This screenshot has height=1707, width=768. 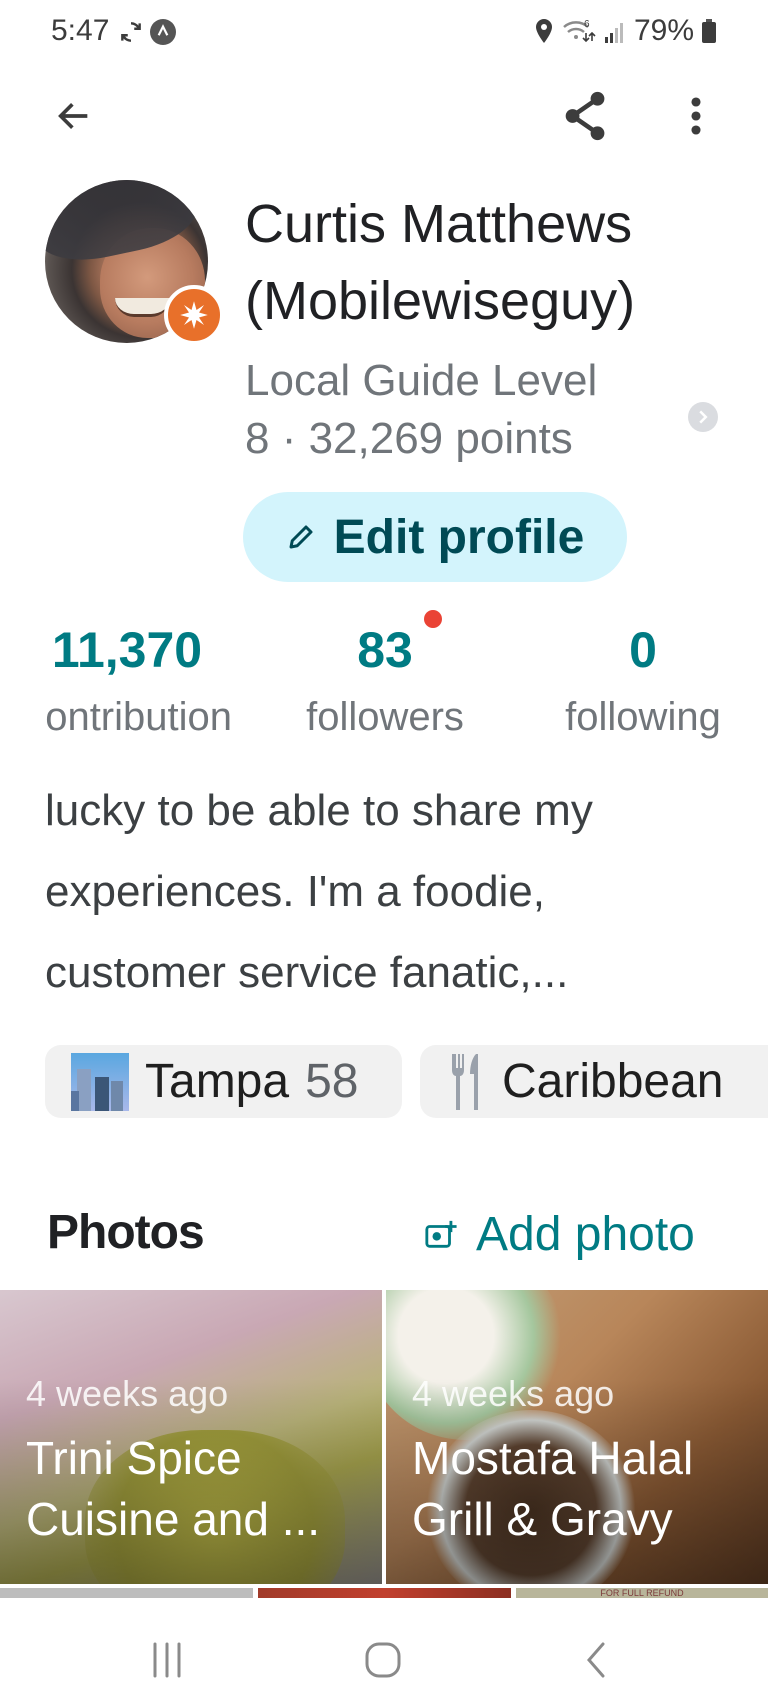 What do you see at coordinates (319, 810) in the screenshot?
I see `bio-line: lucky to be able to share my` at bounding box center [319, 810].